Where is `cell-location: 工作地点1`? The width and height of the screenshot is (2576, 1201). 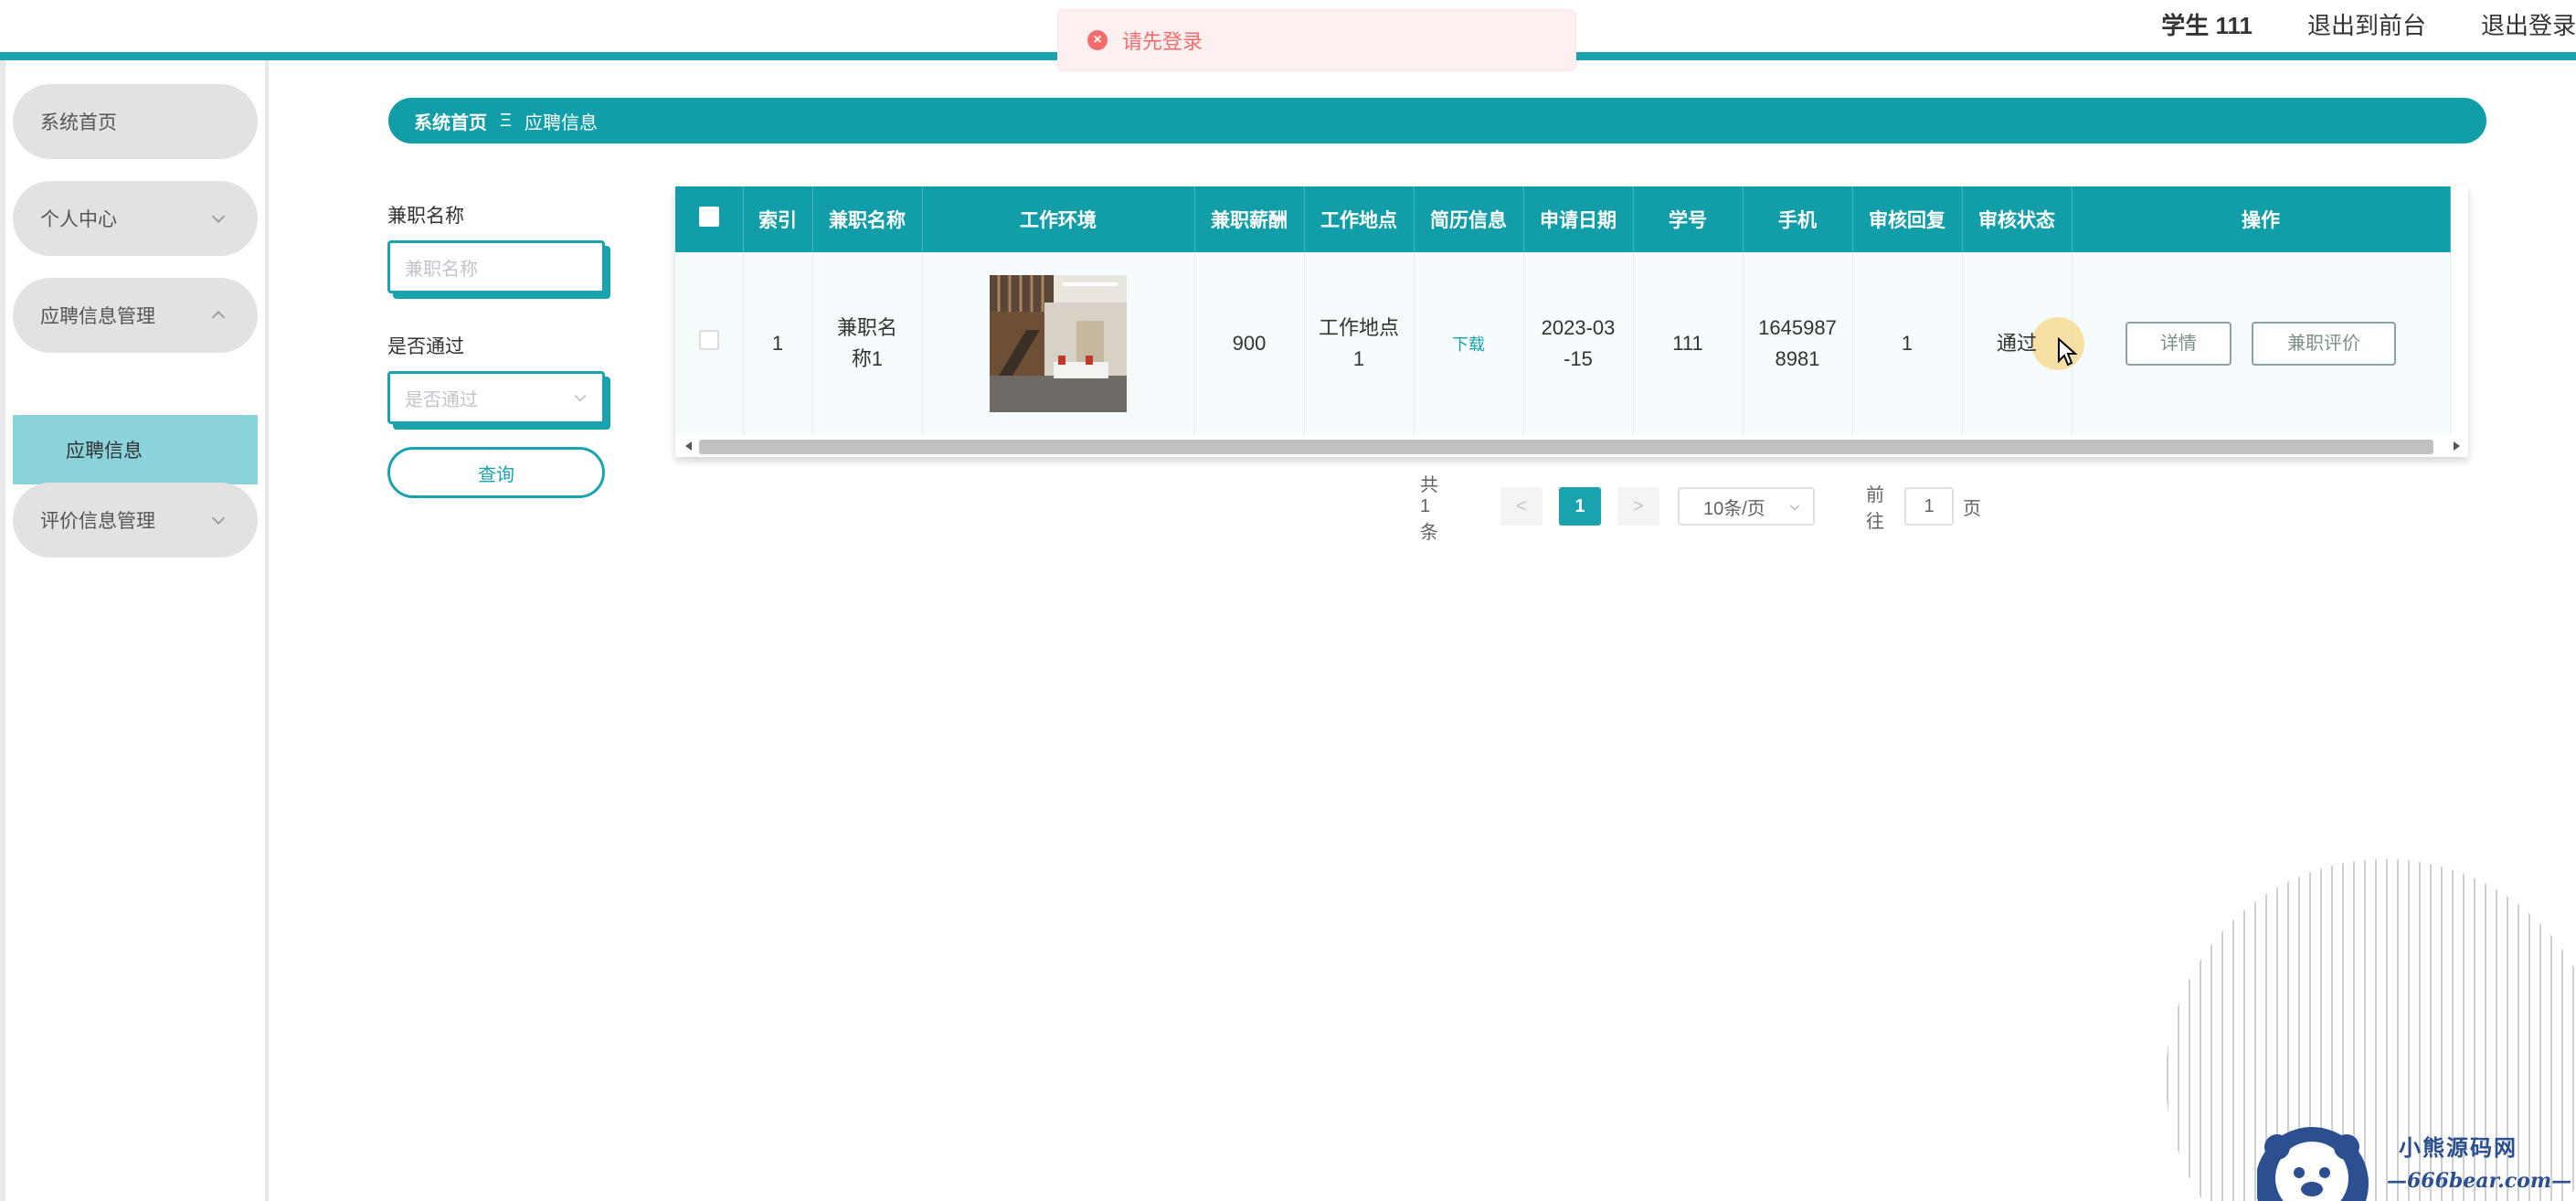
cell-location: 工作地点1 is located at coordinates (1359, 343).